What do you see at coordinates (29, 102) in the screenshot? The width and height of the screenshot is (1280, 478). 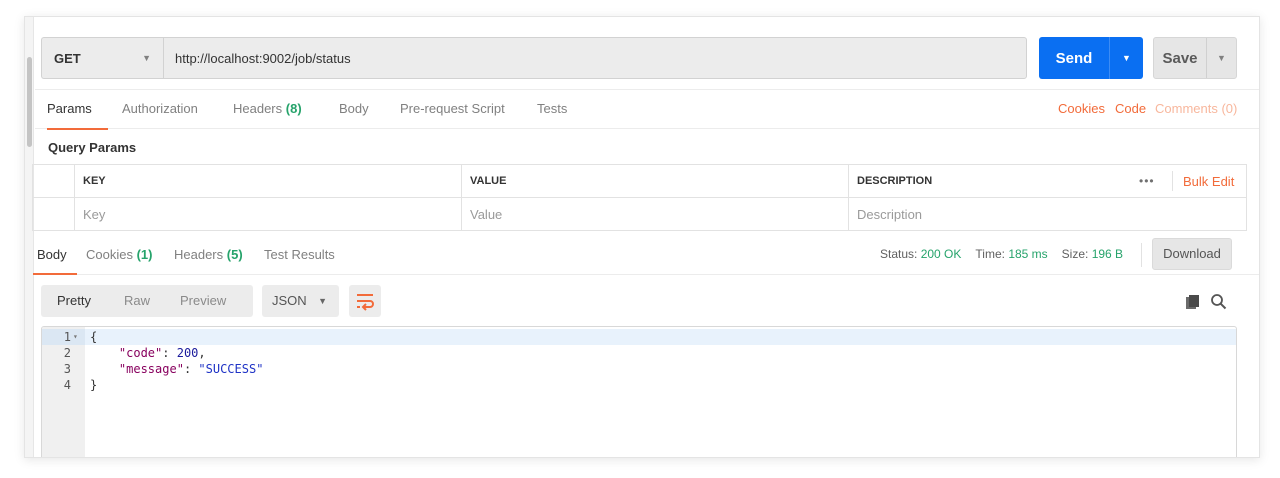 I see `scrollbar-thumb` at bounding box center [29, 102].